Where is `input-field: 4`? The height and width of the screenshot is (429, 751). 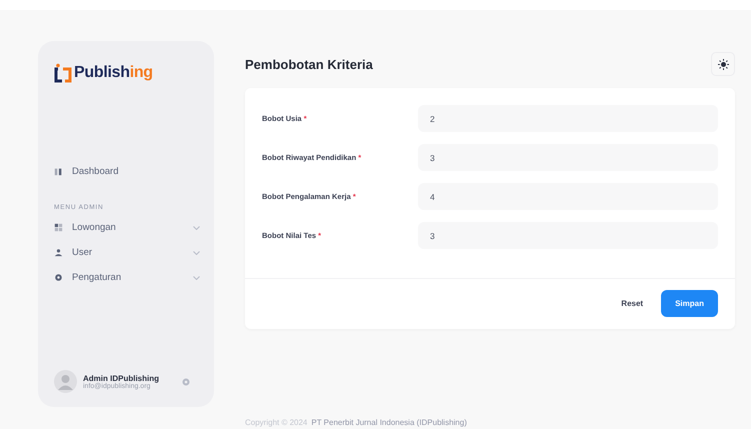 input-field: 4 is located at coordinates (568, 196).